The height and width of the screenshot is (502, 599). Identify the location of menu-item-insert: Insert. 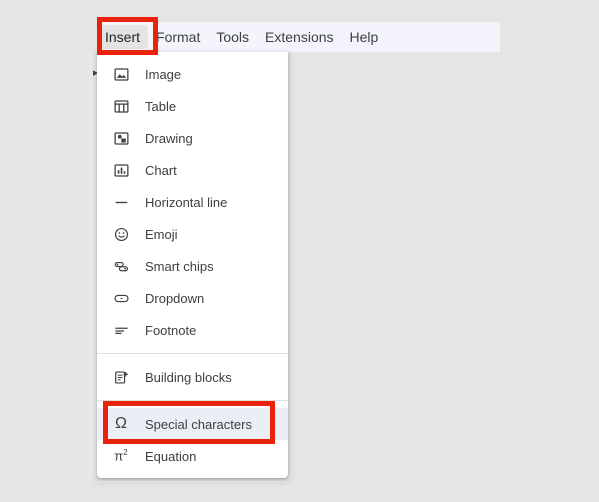
(123, 37).